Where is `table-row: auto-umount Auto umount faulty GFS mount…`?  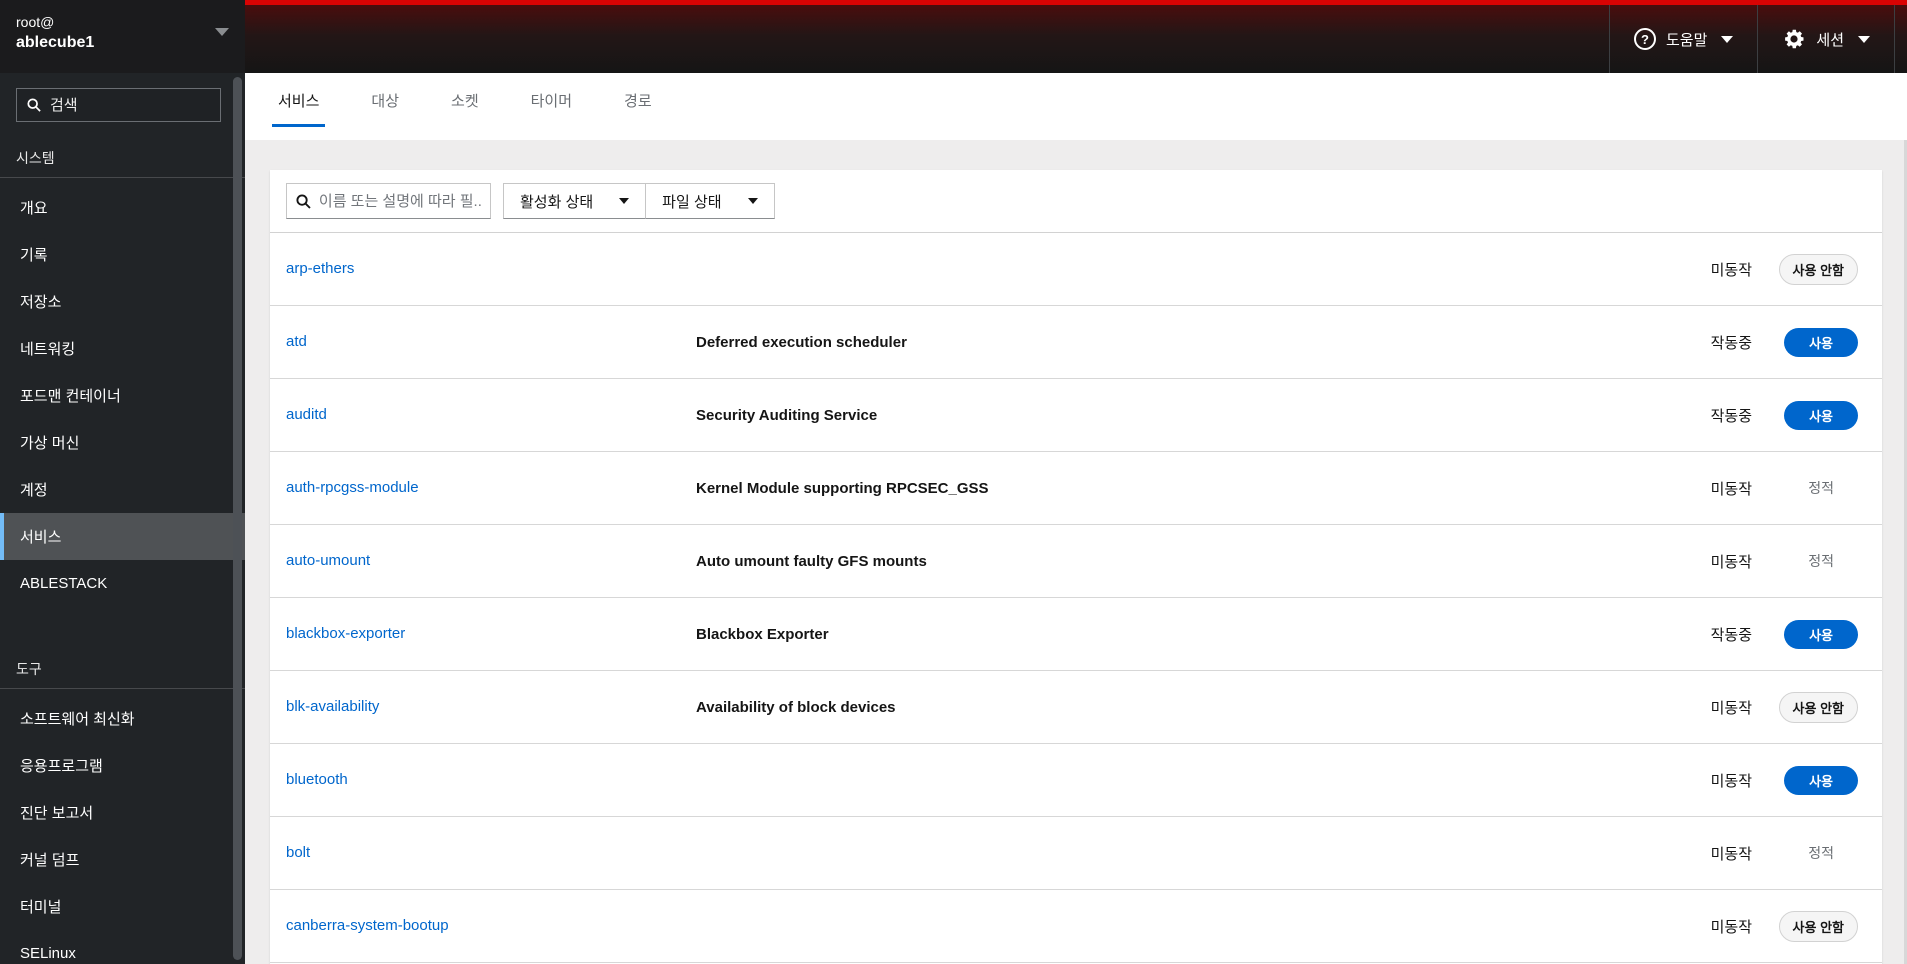 table-row: auto-umount Auto umount faulty GFS mount… is located at coordinates (1076, 561).